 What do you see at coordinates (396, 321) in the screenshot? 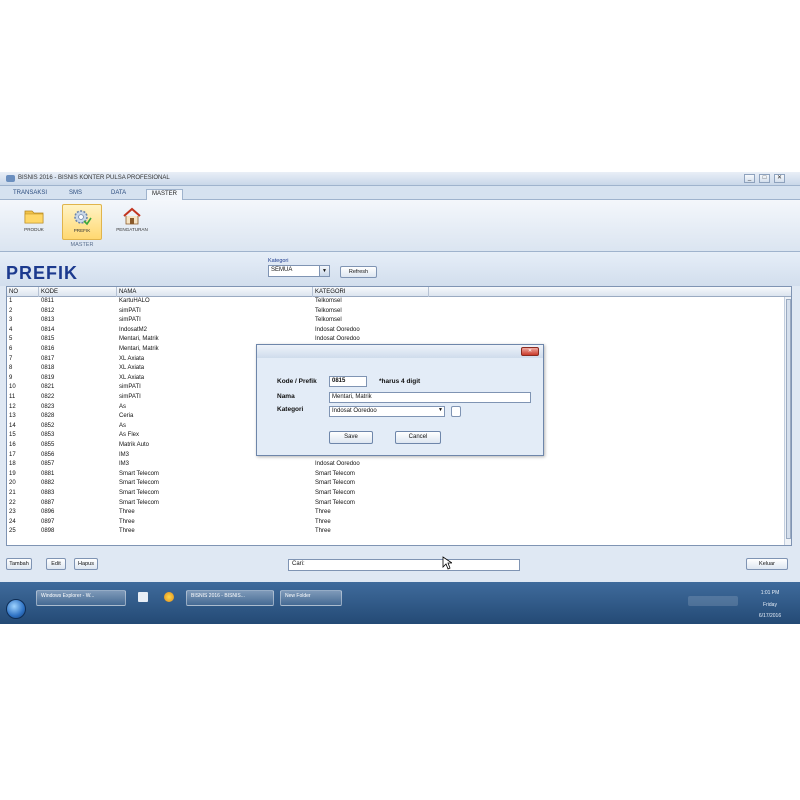
I see `table-row: 3 0813 simPATI Telkomsel` at bounding box center [396, 321].